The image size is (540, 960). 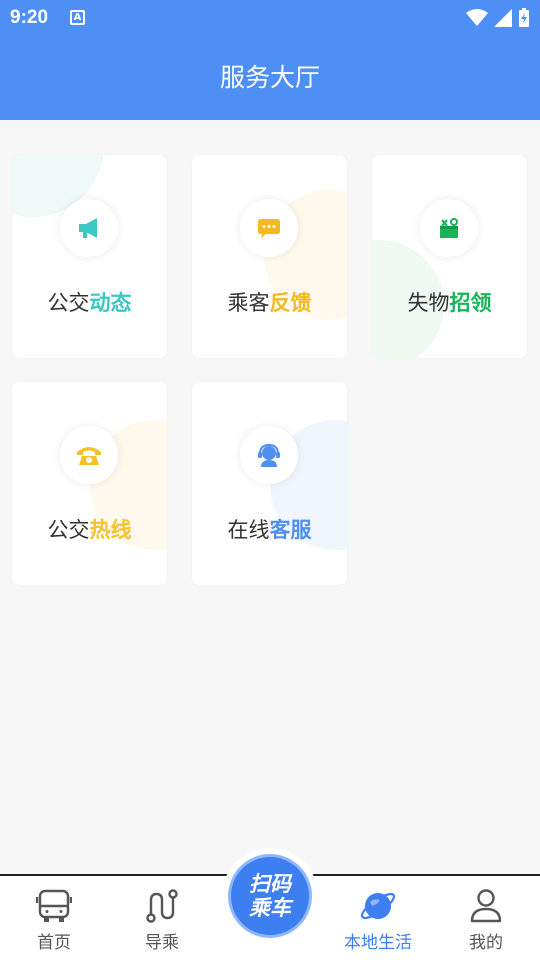 I want to click on card-label: 公交热线, so click(x=89, y=529).